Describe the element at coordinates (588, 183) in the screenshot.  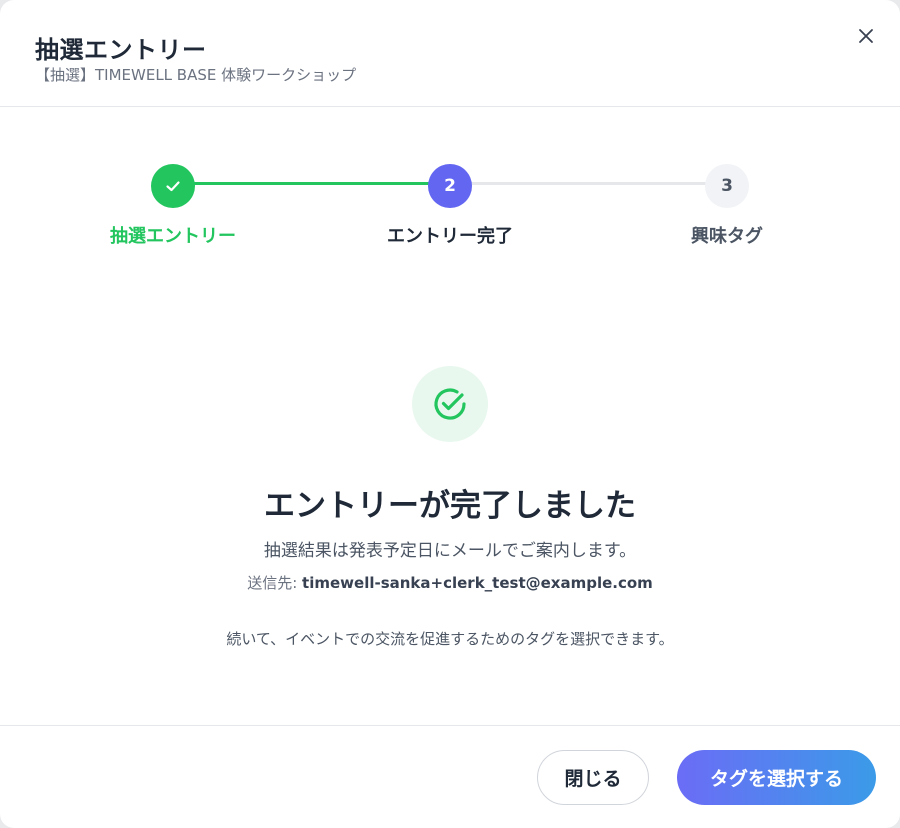
I see `stepper-track-pending` at that location.